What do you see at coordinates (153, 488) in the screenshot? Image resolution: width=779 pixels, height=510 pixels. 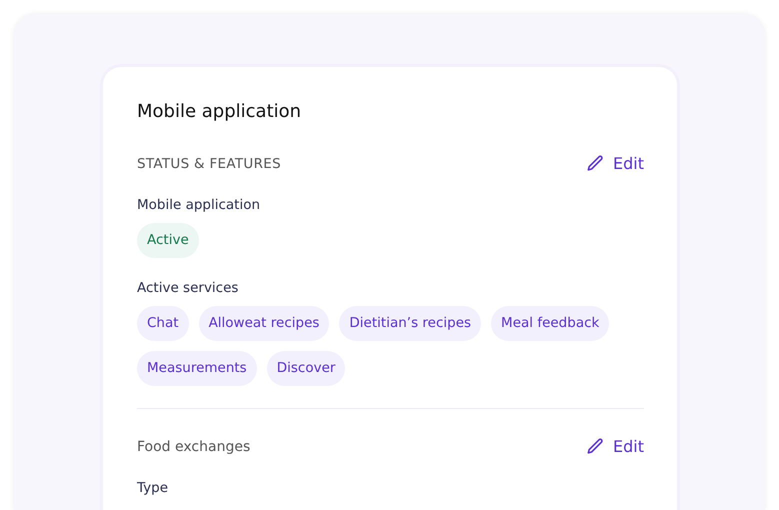 I see `field-label: Type` at bounding box center [153, 488].